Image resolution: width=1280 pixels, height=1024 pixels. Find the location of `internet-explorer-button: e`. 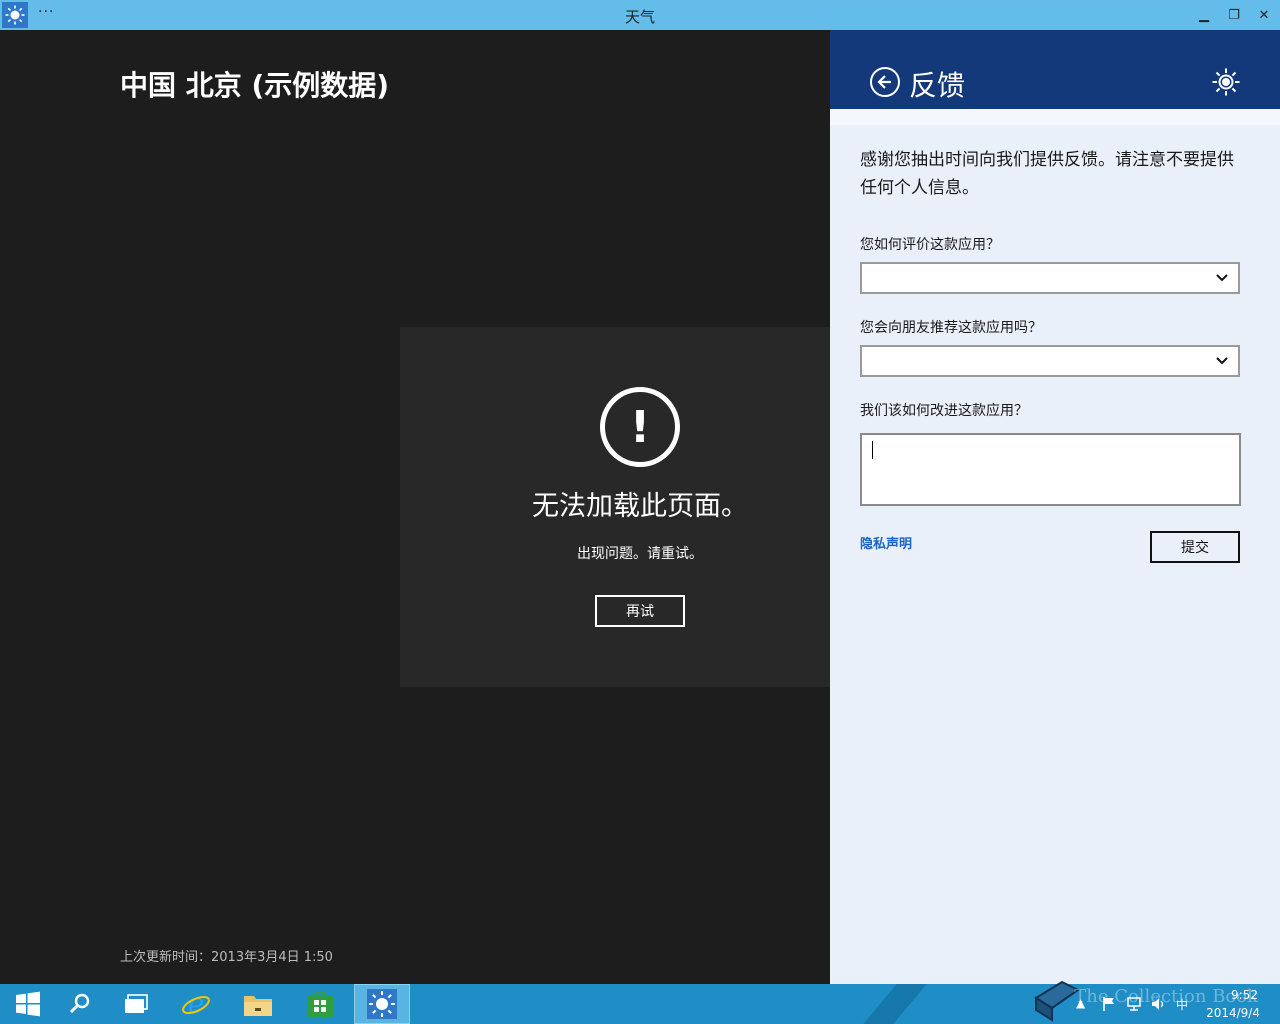

internet-explorer-button: e is located at coordinates (196, 1004).